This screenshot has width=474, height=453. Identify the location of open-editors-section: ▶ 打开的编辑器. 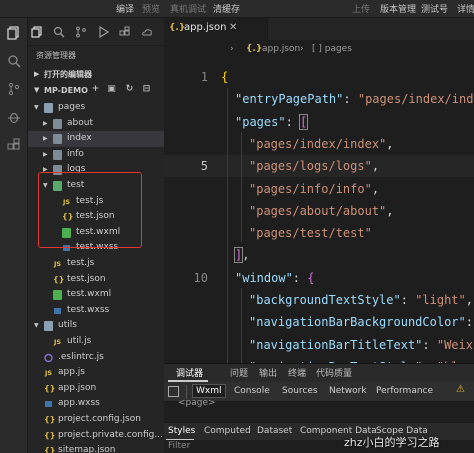
(96, 74).